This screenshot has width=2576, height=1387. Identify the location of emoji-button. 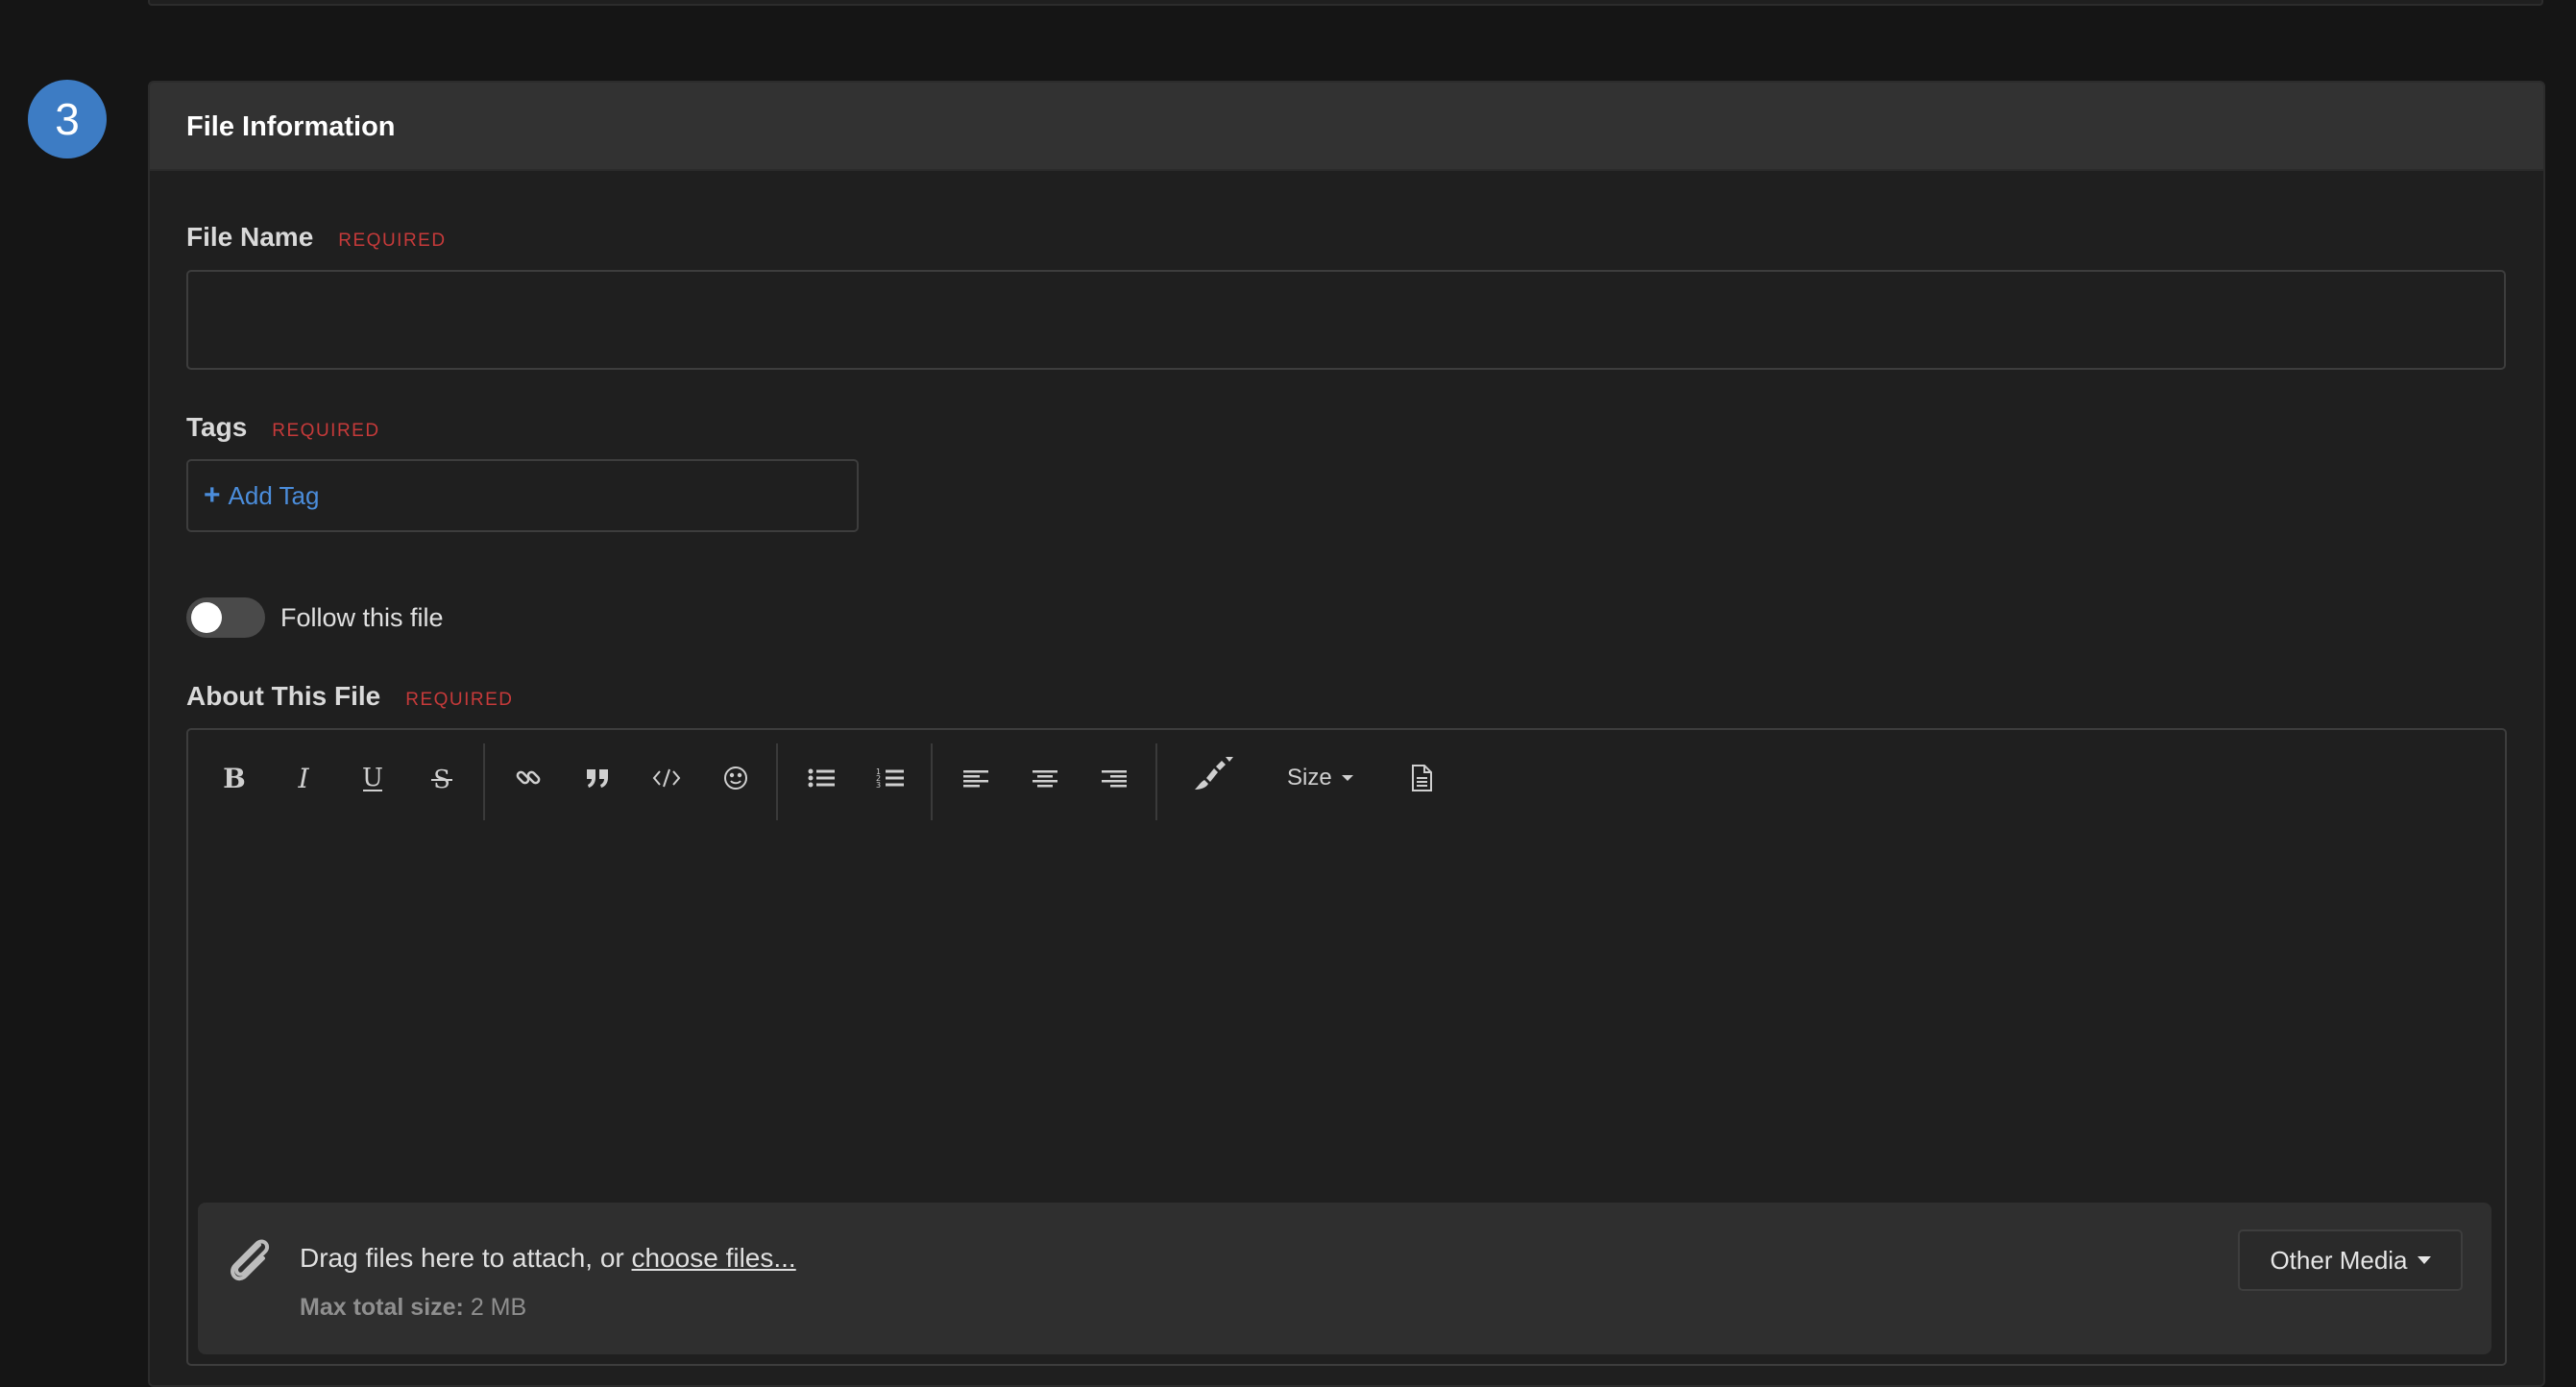
(736, 778).